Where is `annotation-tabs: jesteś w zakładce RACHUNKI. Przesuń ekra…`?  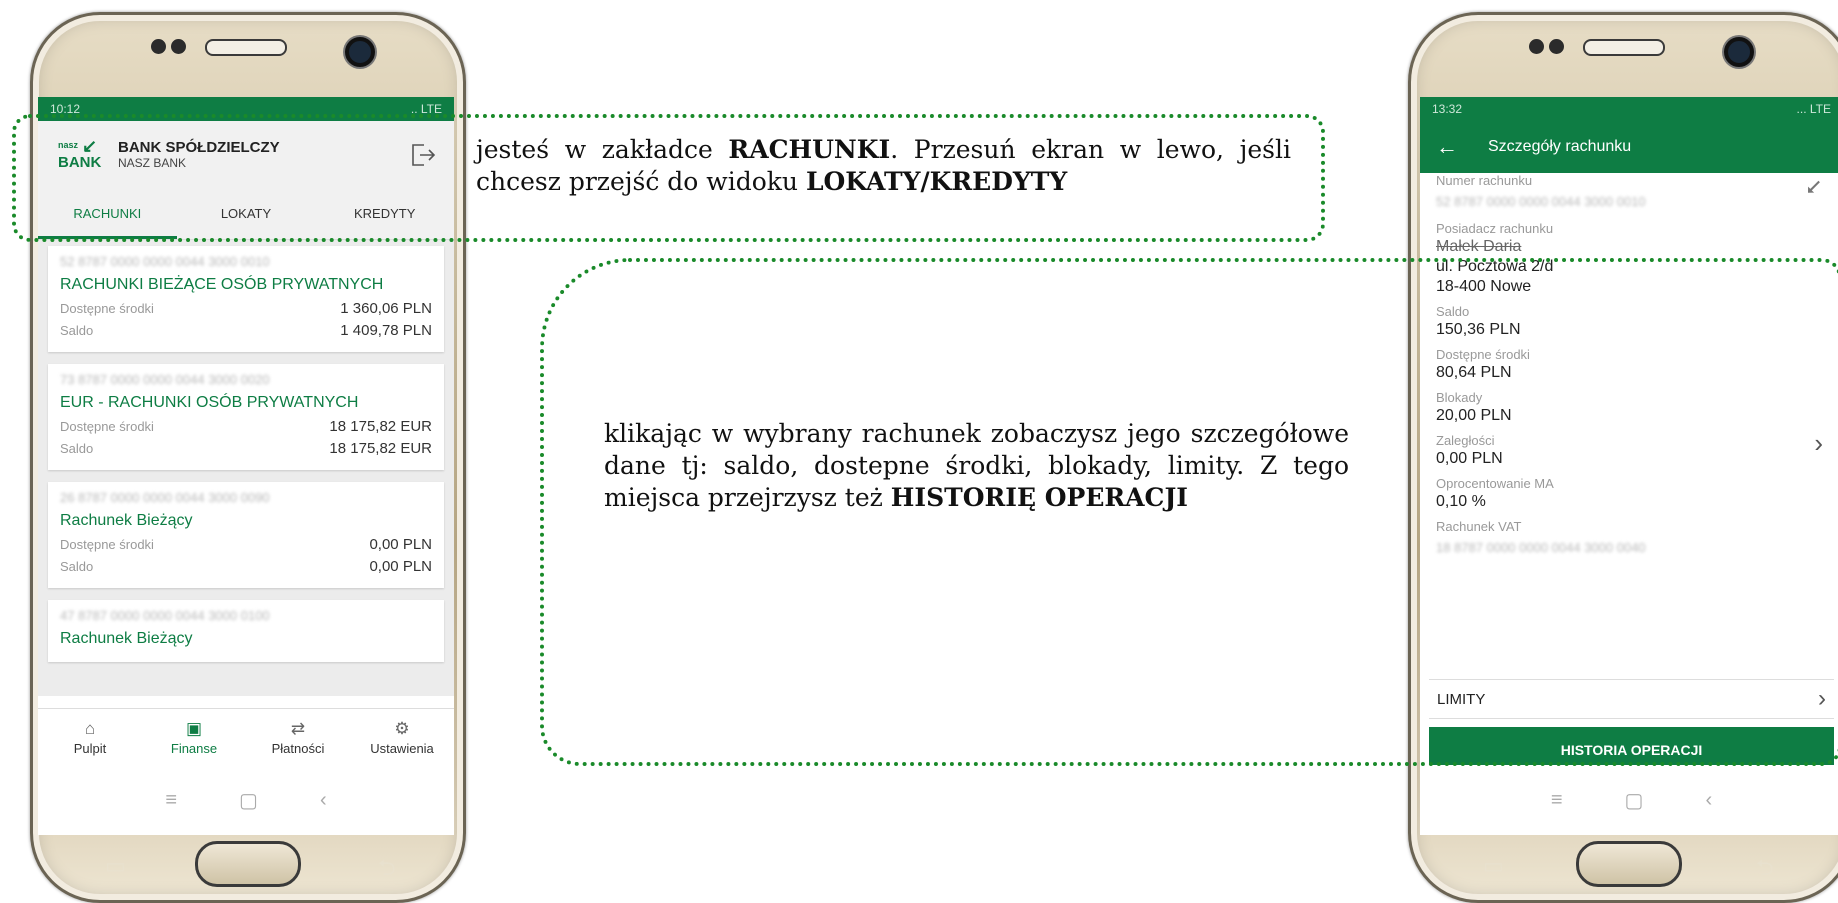
annotation-tabs: jesteś w zakładce RACHUNKI. Przesuń ekra… is located at coordinates (883, 166).